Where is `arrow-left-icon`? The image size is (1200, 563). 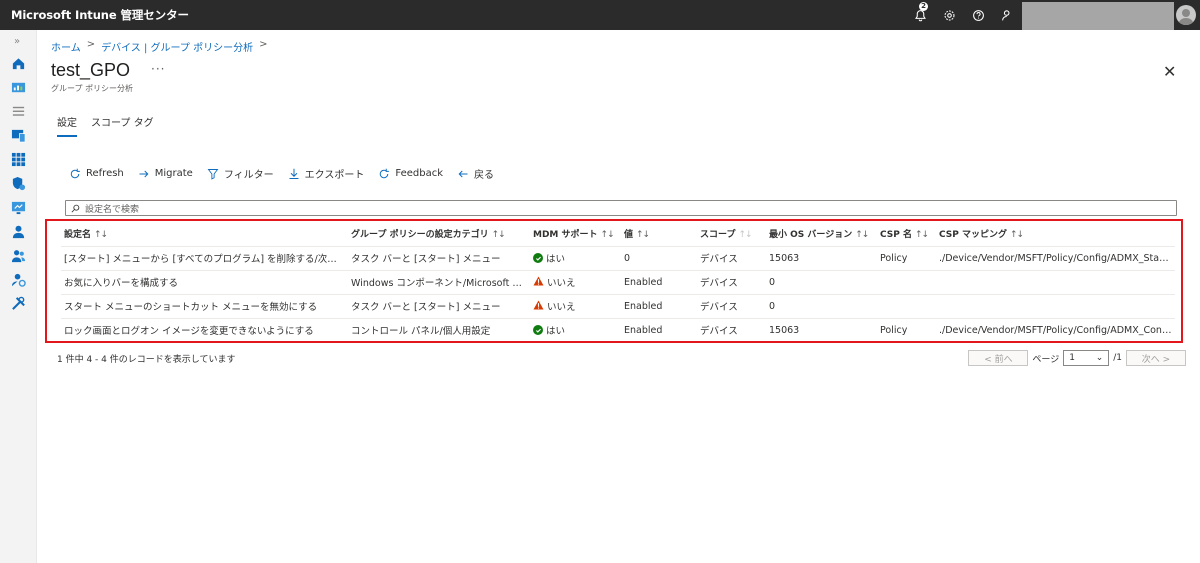
arrow-left-icon is located at coordinates (463, 173).